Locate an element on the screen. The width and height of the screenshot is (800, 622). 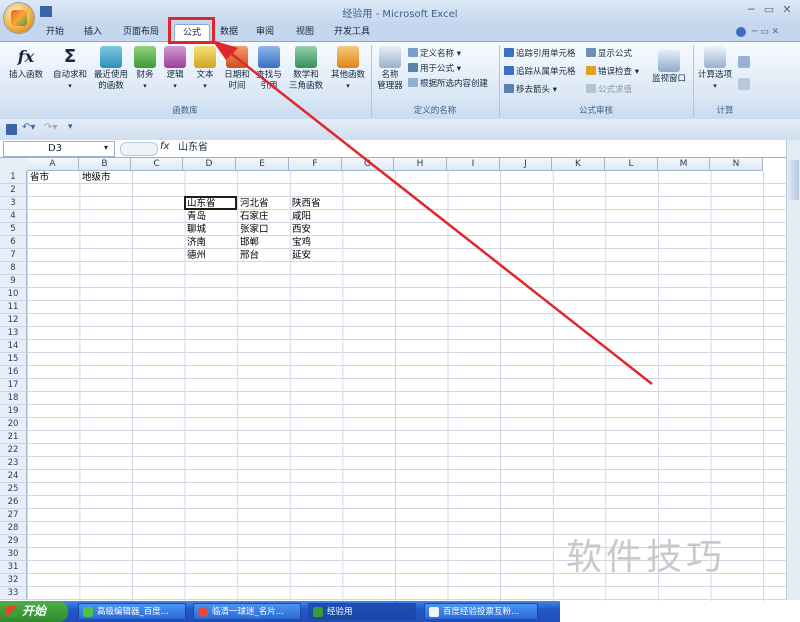
row-header-16: 16 is located at coordinates (13, 372).